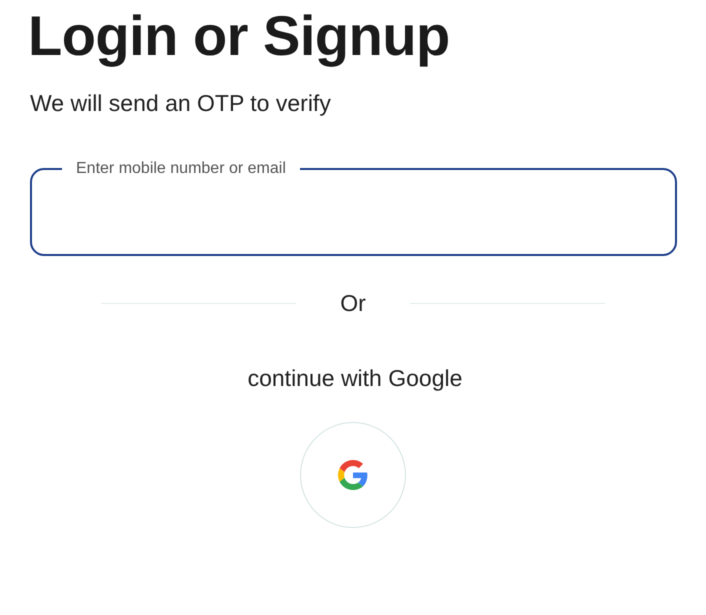 The height and width of the screenshot is (615, 706). I want to click on input-field: Enter mobile number or email, so click(353, 208).